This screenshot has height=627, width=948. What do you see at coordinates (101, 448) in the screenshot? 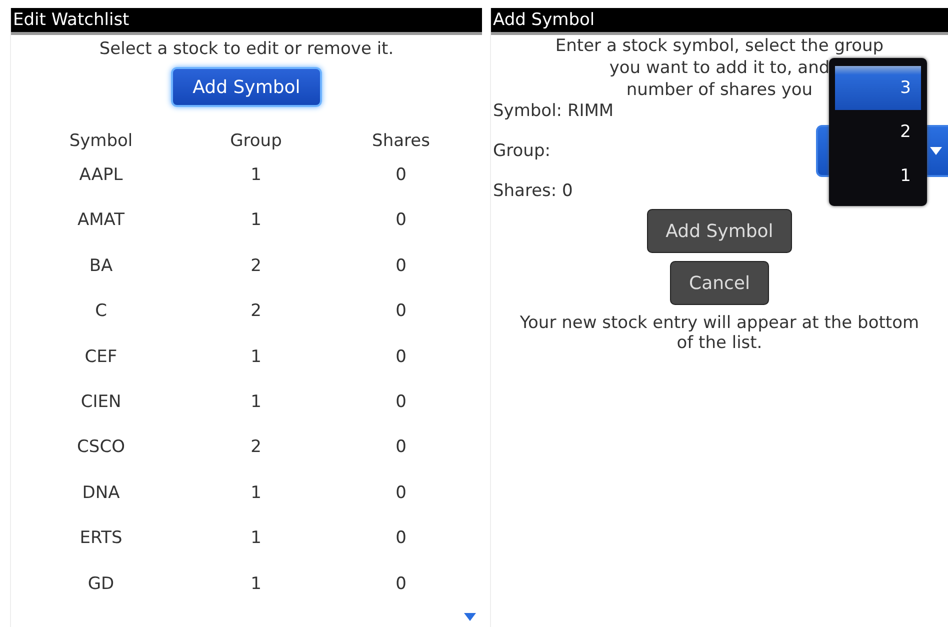
I see `table-cell-text: CSCO` at bounding box center [101, 448].